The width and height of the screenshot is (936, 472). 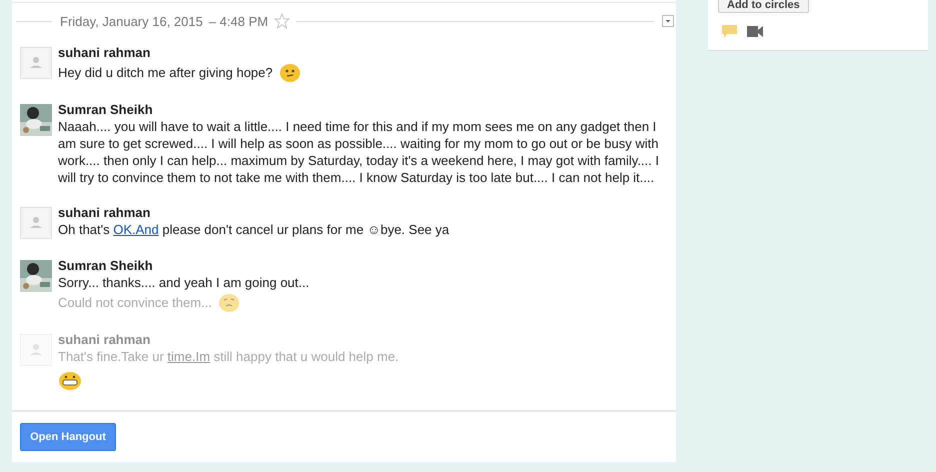 I want to click on message-text: Hey did u ditch me after giving hope?, so click(x=165, y=72).